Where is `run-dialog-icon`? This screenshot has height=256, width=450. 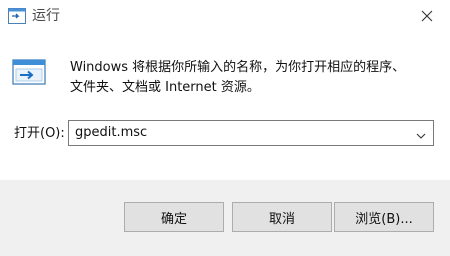
run-dialog-icon is located at coordinates (30, 73).